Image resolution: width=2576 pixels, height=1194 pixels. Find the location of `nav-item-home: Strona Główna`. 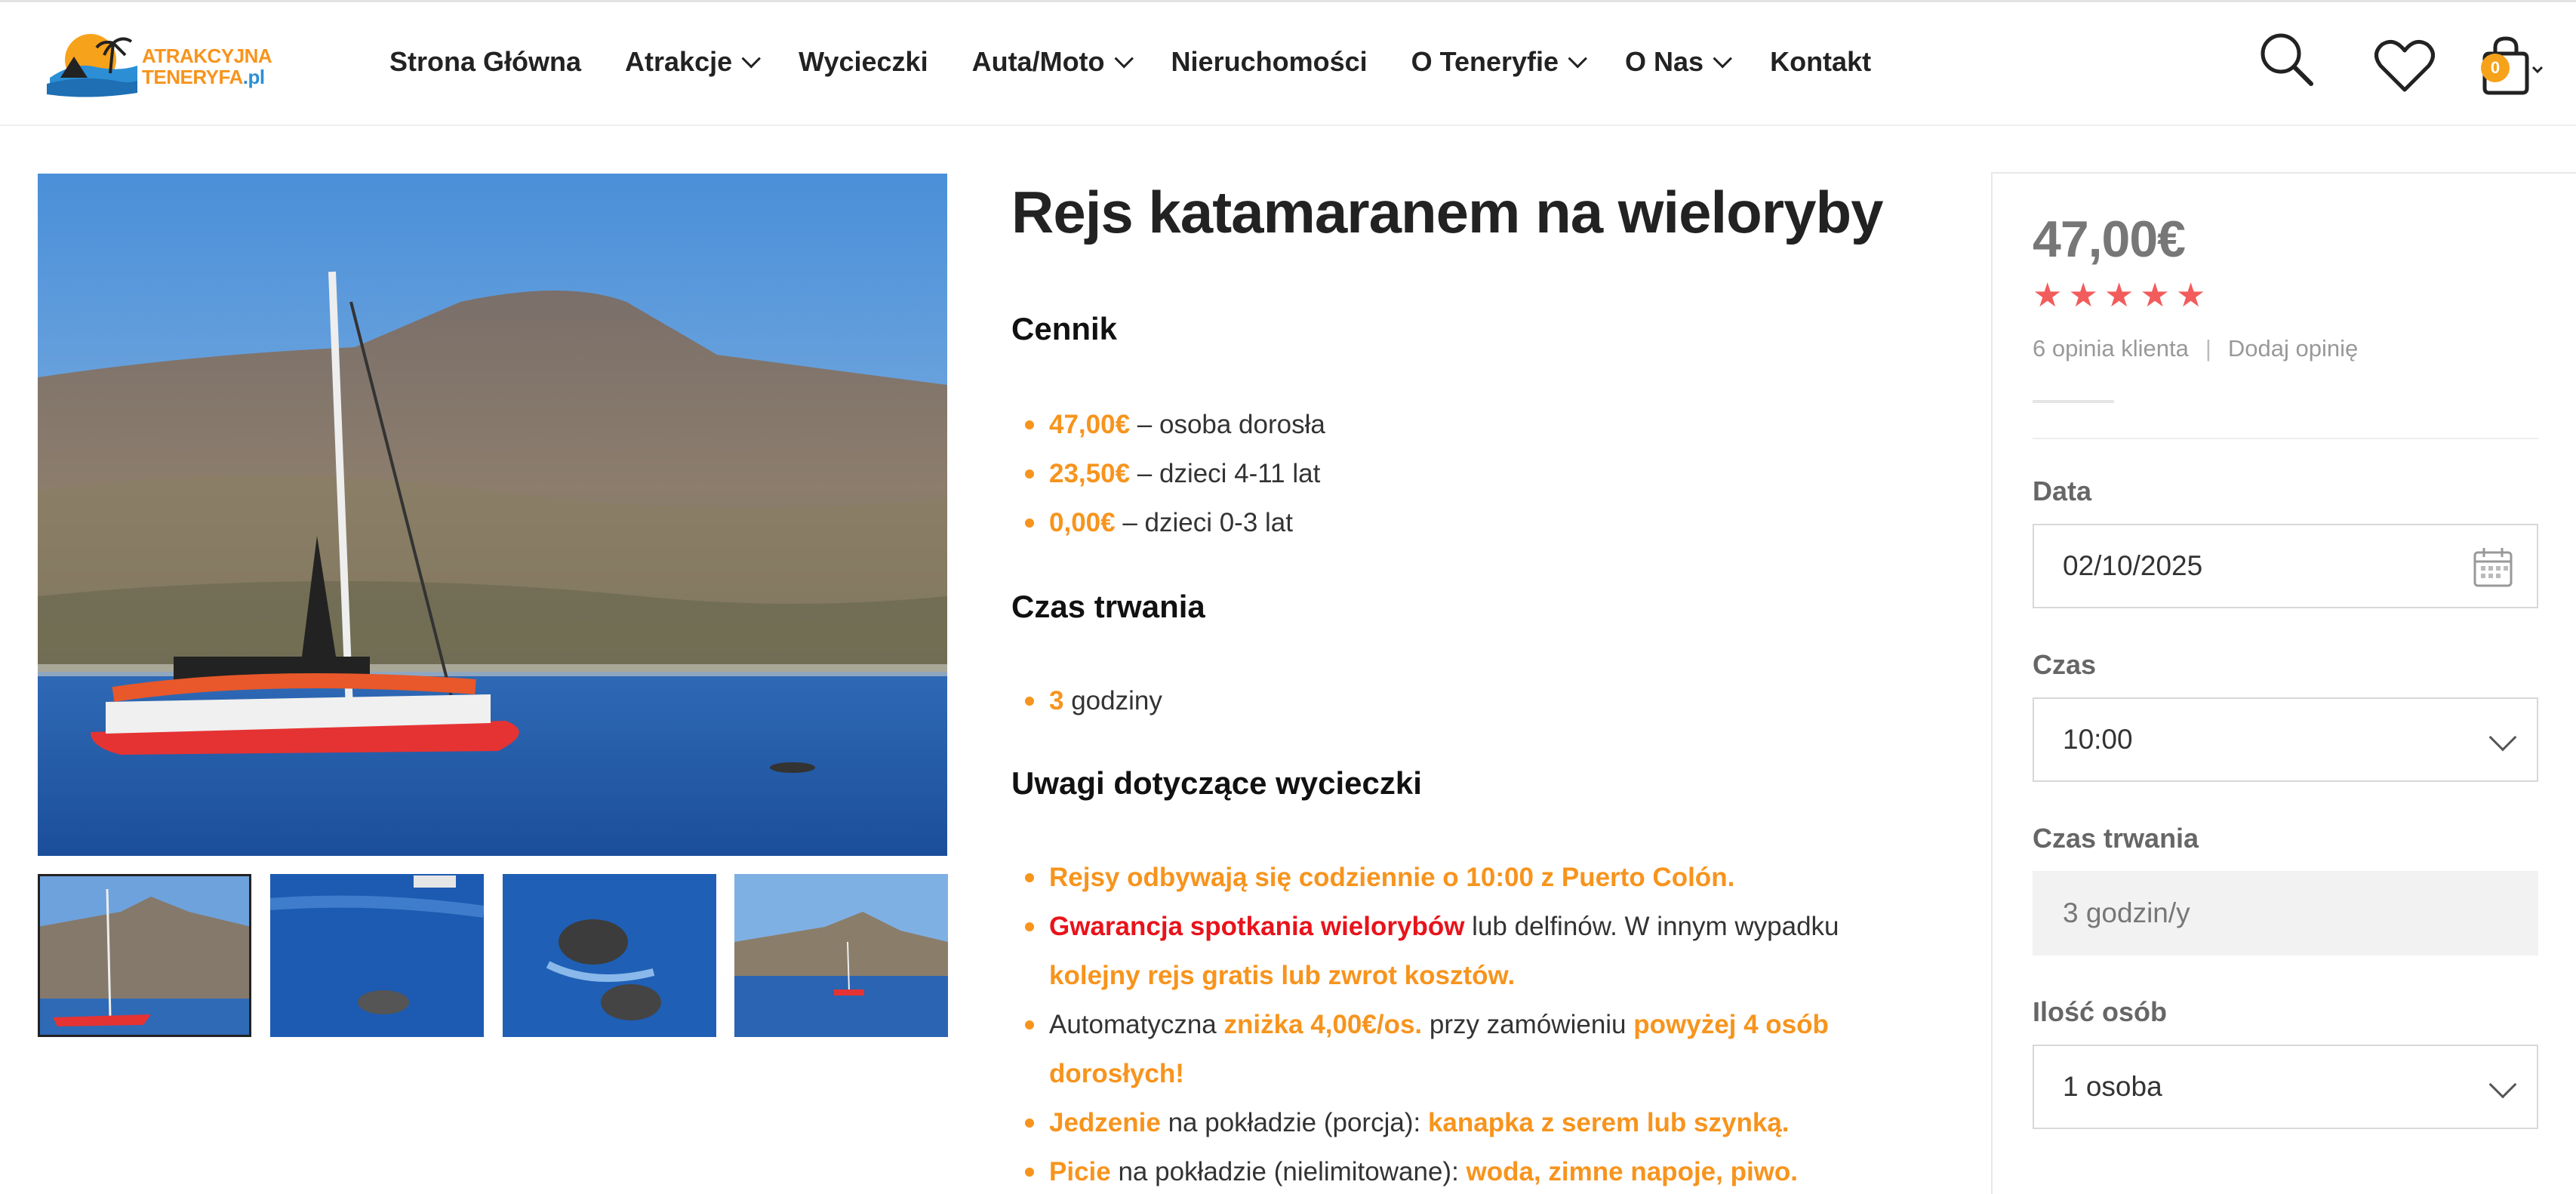

nav-item-home: Strona Główna is located at coordinates (485, 62).